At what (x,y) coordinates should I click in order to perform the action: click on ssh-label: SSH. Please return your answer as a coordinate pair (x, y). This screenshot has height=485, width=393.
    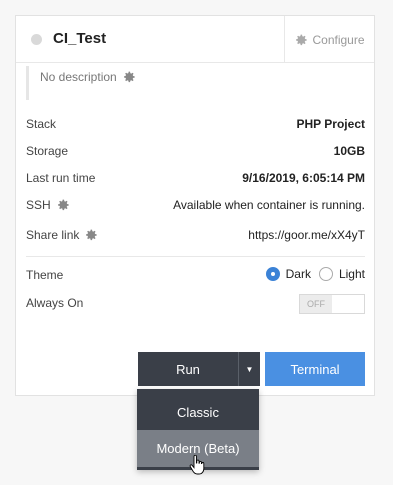
    Looking at the image, I should click on (38, 205).